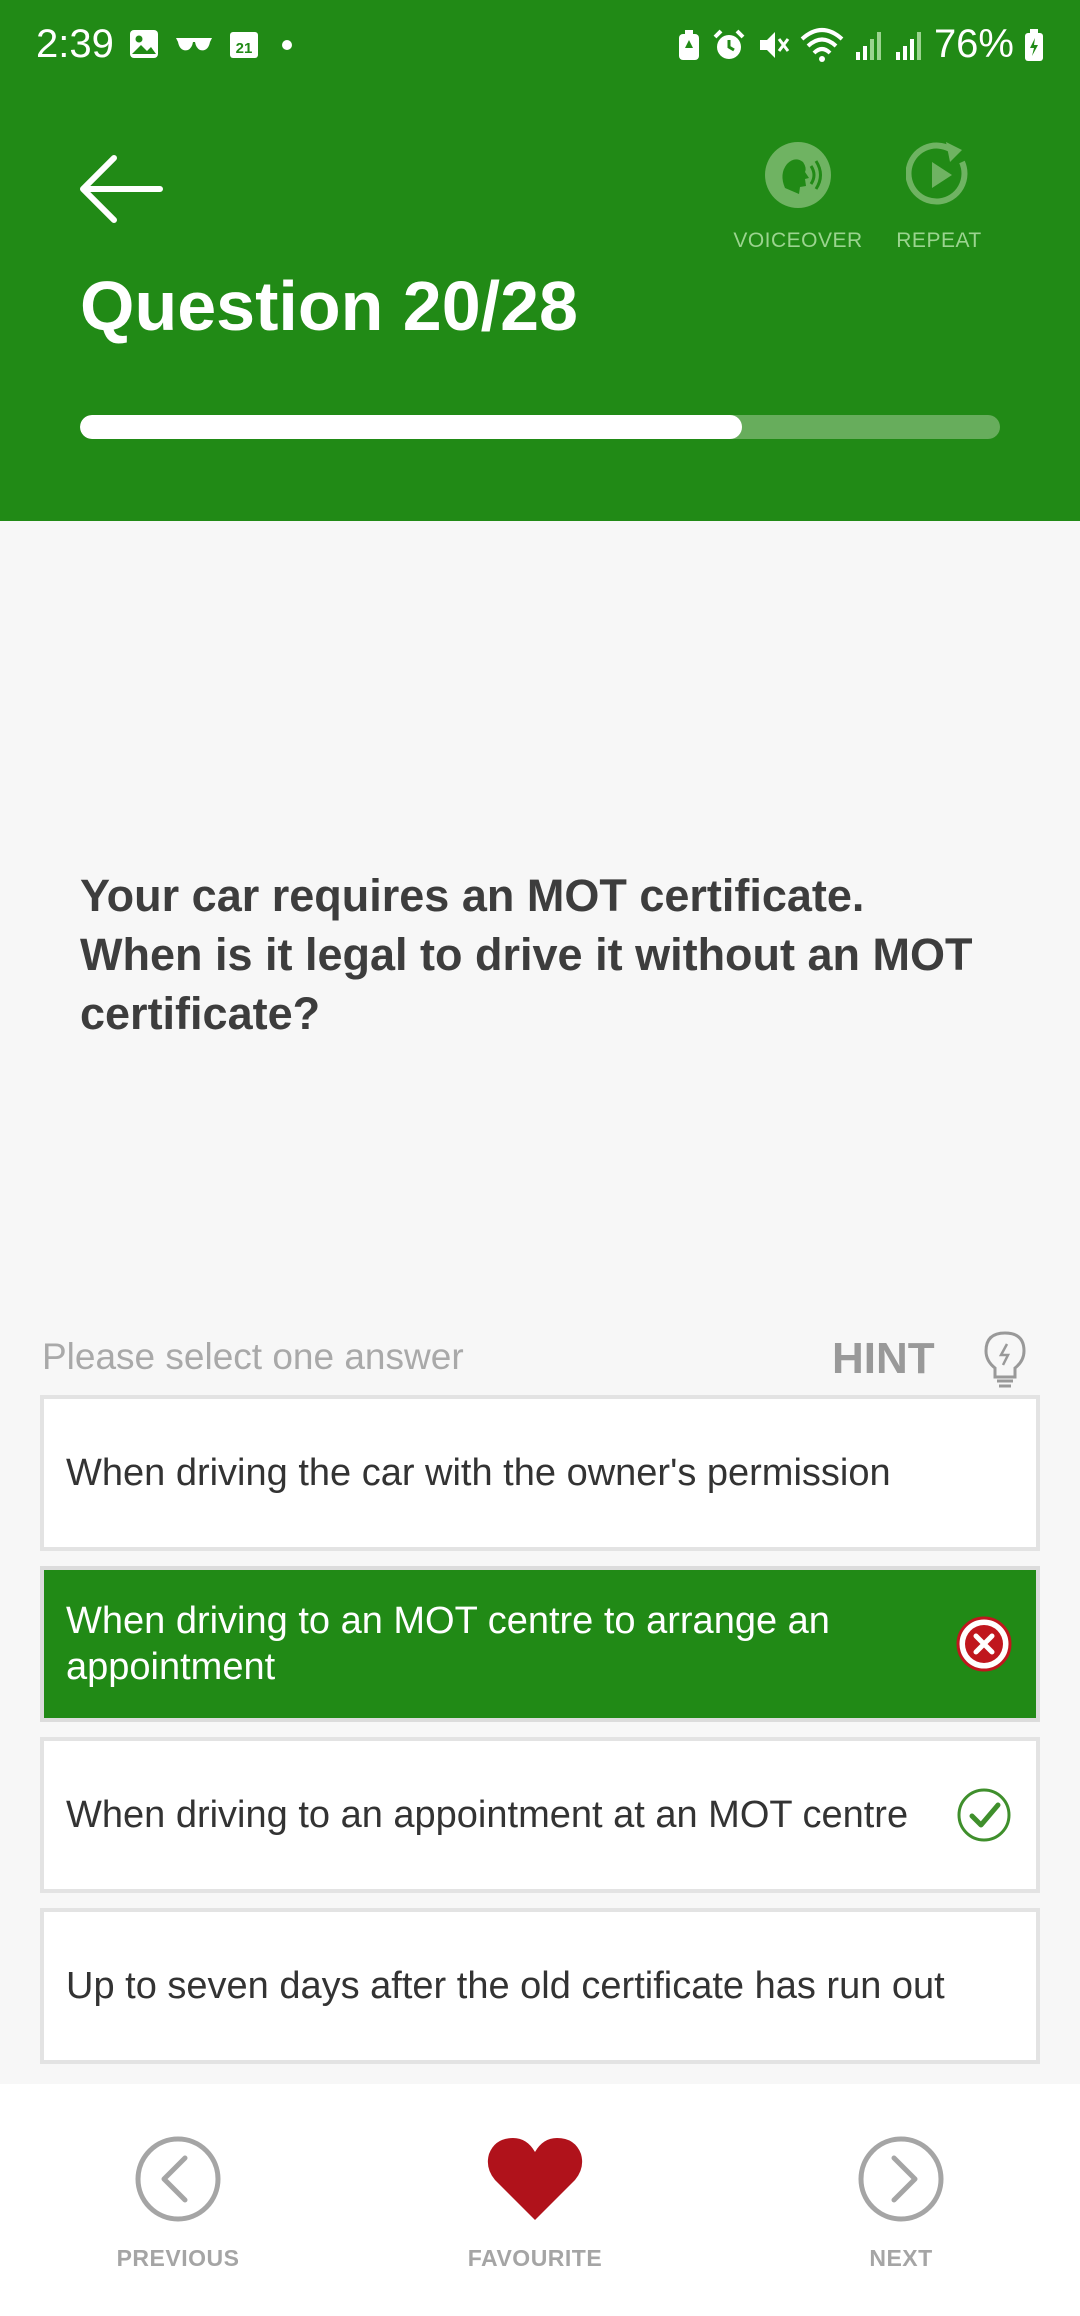  Describe the element at coordinates (984, 1644) in the screenshot. I see `wrong-answer-icon` at that location.